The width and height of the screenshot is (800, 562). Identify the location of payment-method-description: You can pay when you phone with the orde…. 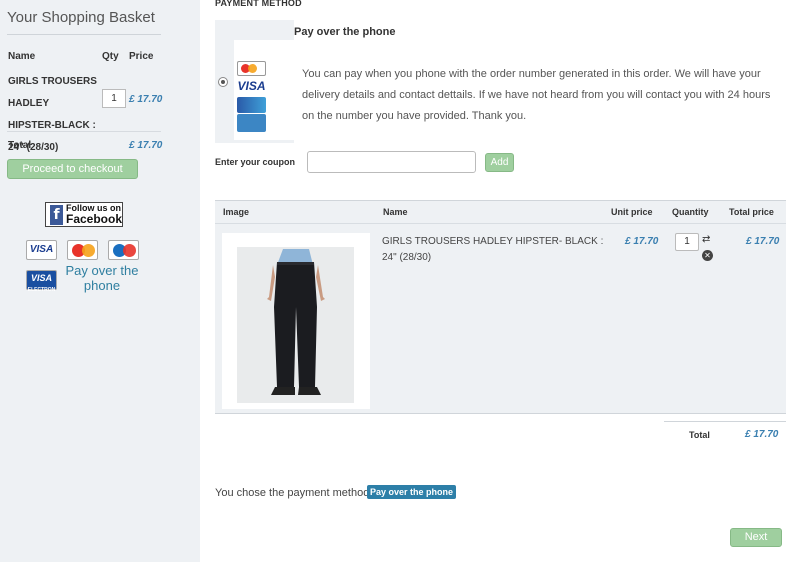
(536, 95).